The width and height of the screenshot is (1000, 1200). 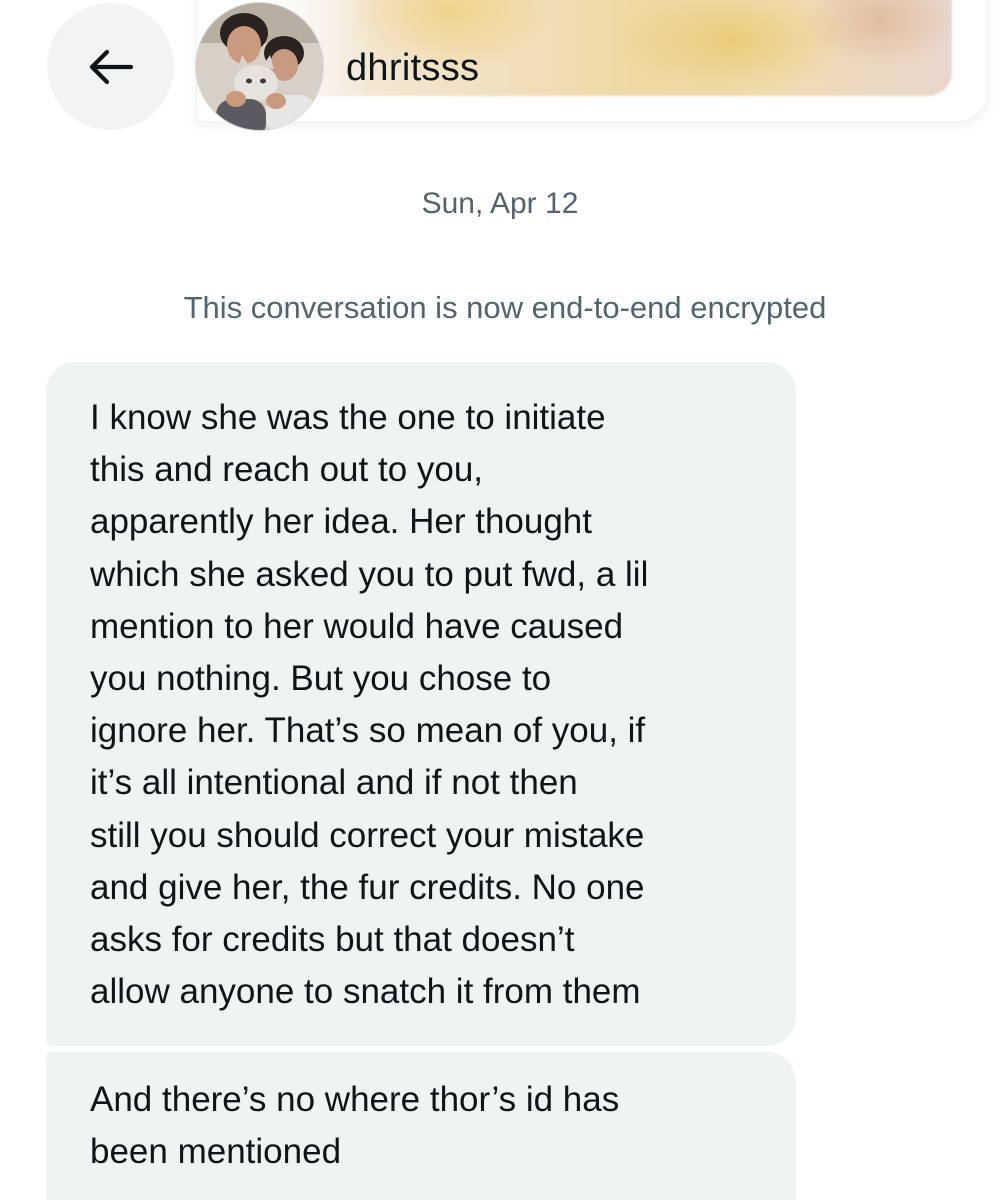 I want to click on message-line: allow anyone to snatch it from them, so click(x=365, y=992).